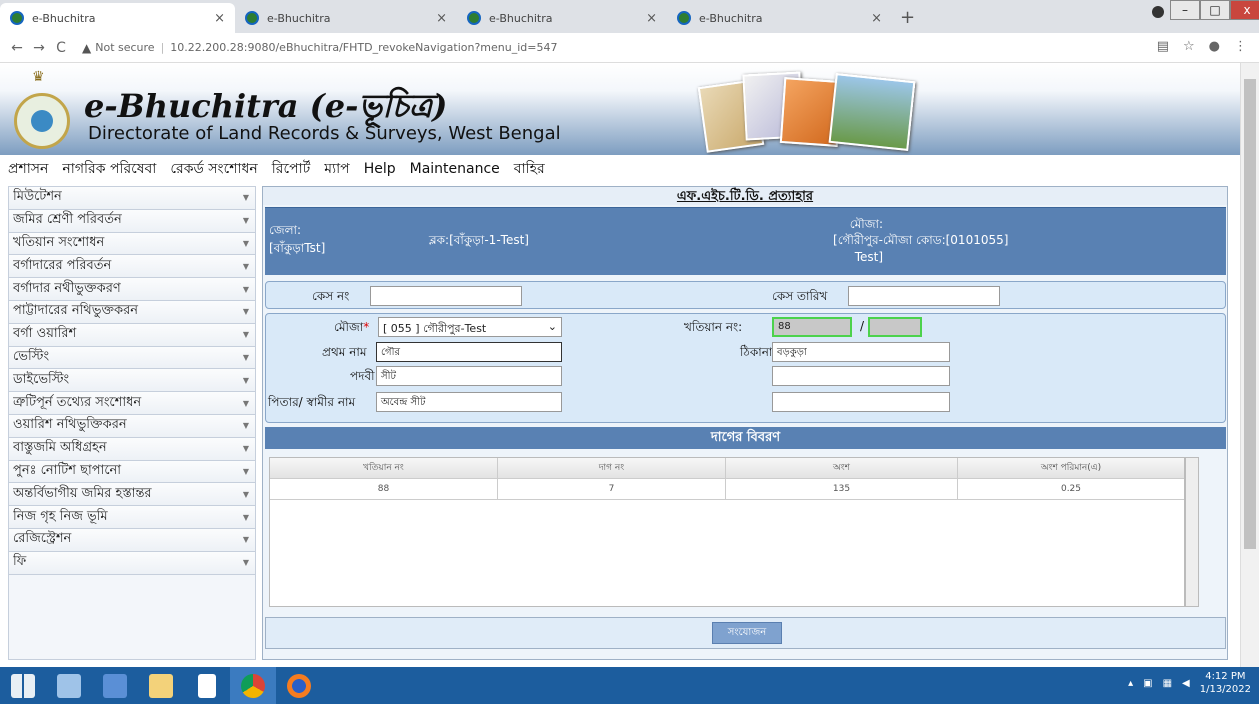 The width and height of the screenshot is (1259, 704). Describe the element at coordinates (299, 18) in the screenshot. I see `tab-title: e-Bhuchitra` at that location.